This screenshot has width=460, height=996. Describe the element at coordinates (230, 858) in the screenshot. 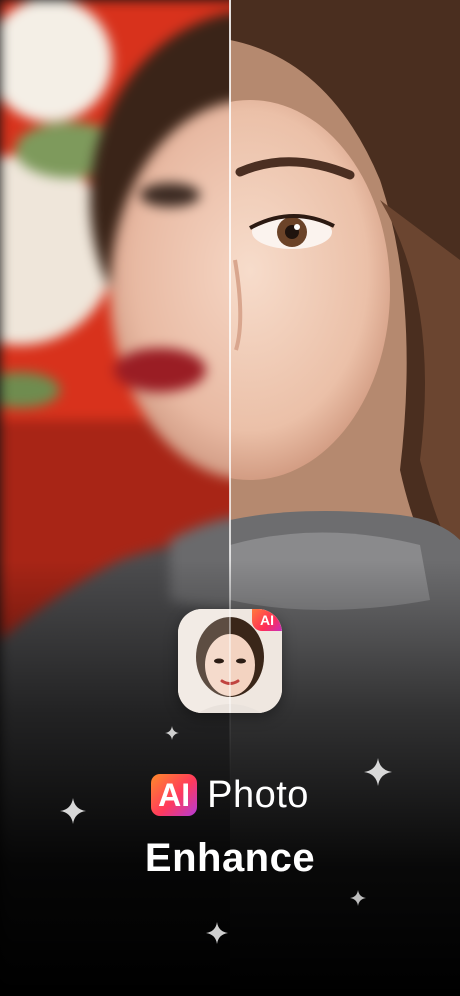

I see `headline-line-2: Enhance` at that location.